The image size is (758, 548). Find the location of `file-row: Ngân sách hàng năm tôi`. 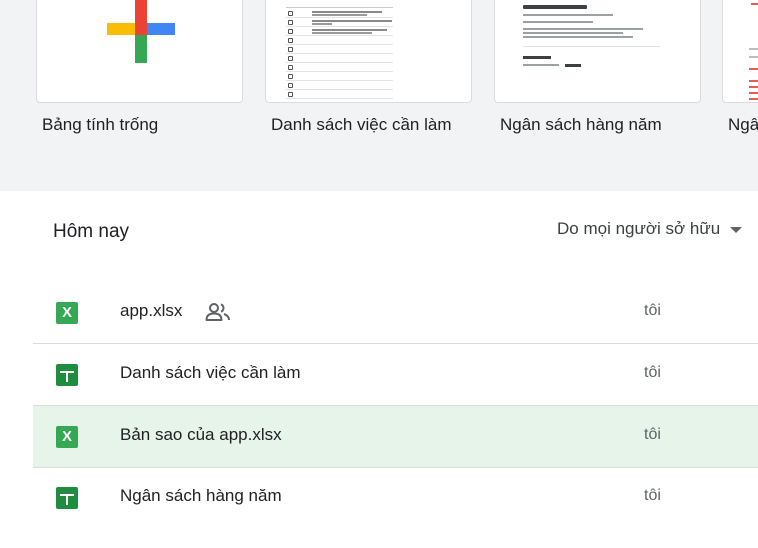

file-row: Ngân sách hàng năm tôi is located at coordinates (395, 498).